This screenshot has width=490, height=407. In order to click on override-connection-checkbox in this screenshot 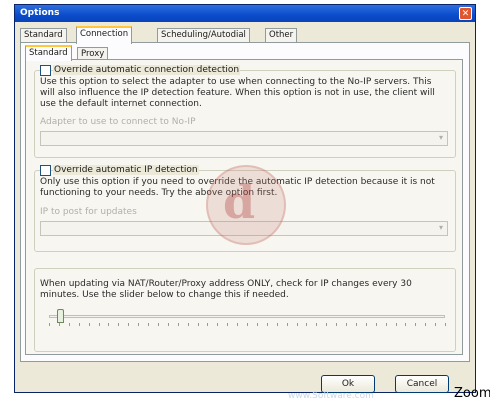, I will do `click(45, 70)`.